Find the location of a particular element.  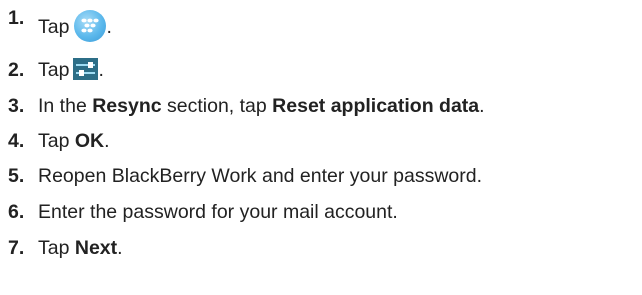

step-7: 7. Tap Next. is located at coordinates (65, 248).